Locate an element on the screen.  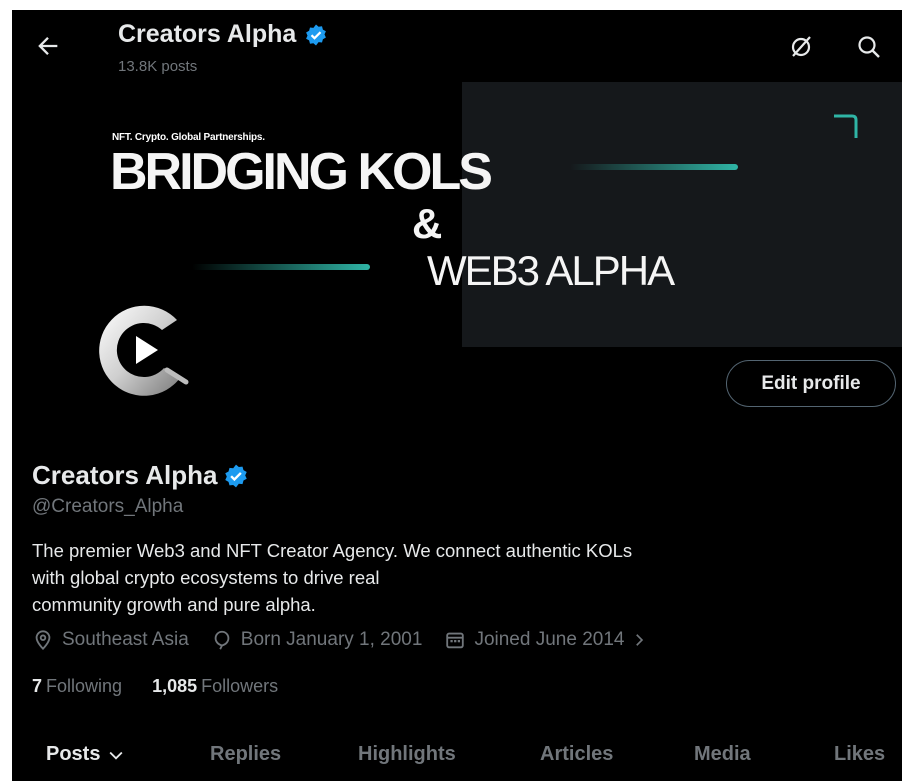
search-button is located at coordinates (869, 47).